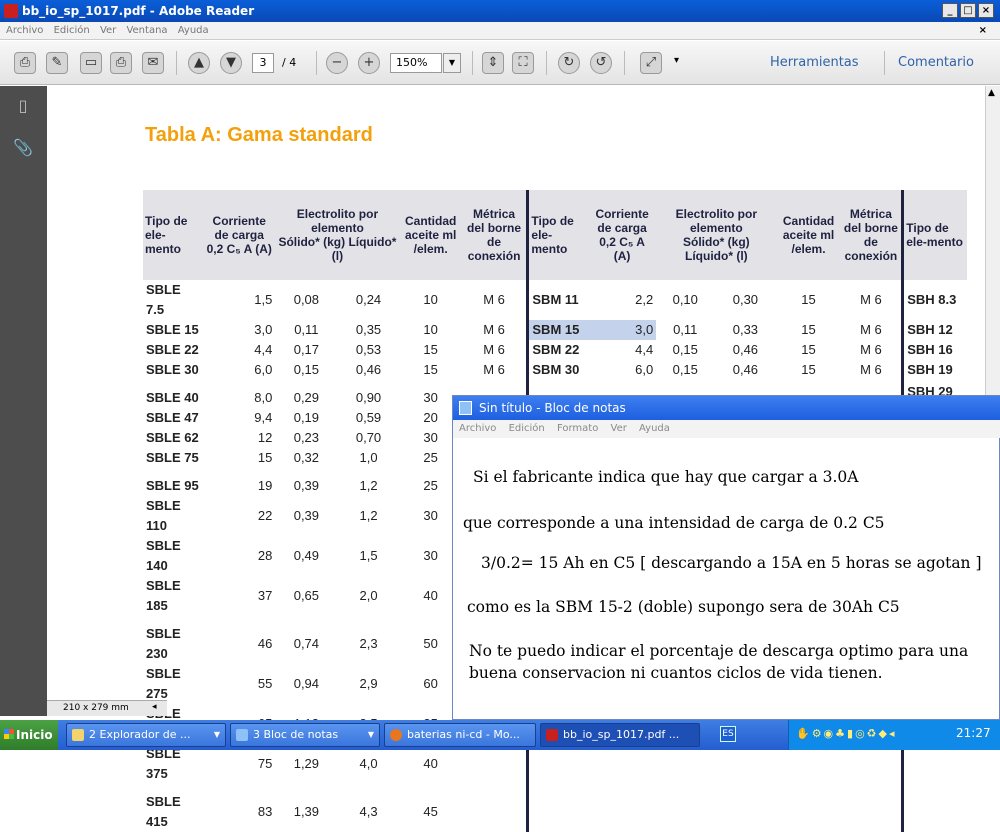 This screenshot has width=1000, height=832. I want to click on email-icon: ✉, so click(153, 63).